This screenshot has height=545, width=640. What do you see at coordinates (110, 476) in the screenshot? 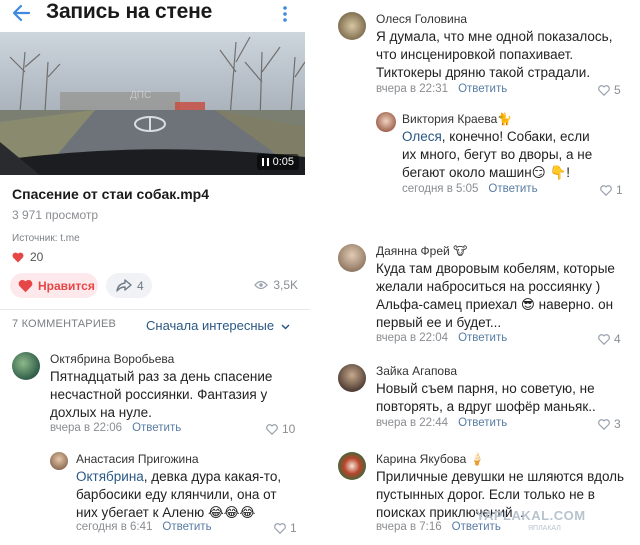
I see `mention-link: Октябрина` at bounding box center [110, 476].